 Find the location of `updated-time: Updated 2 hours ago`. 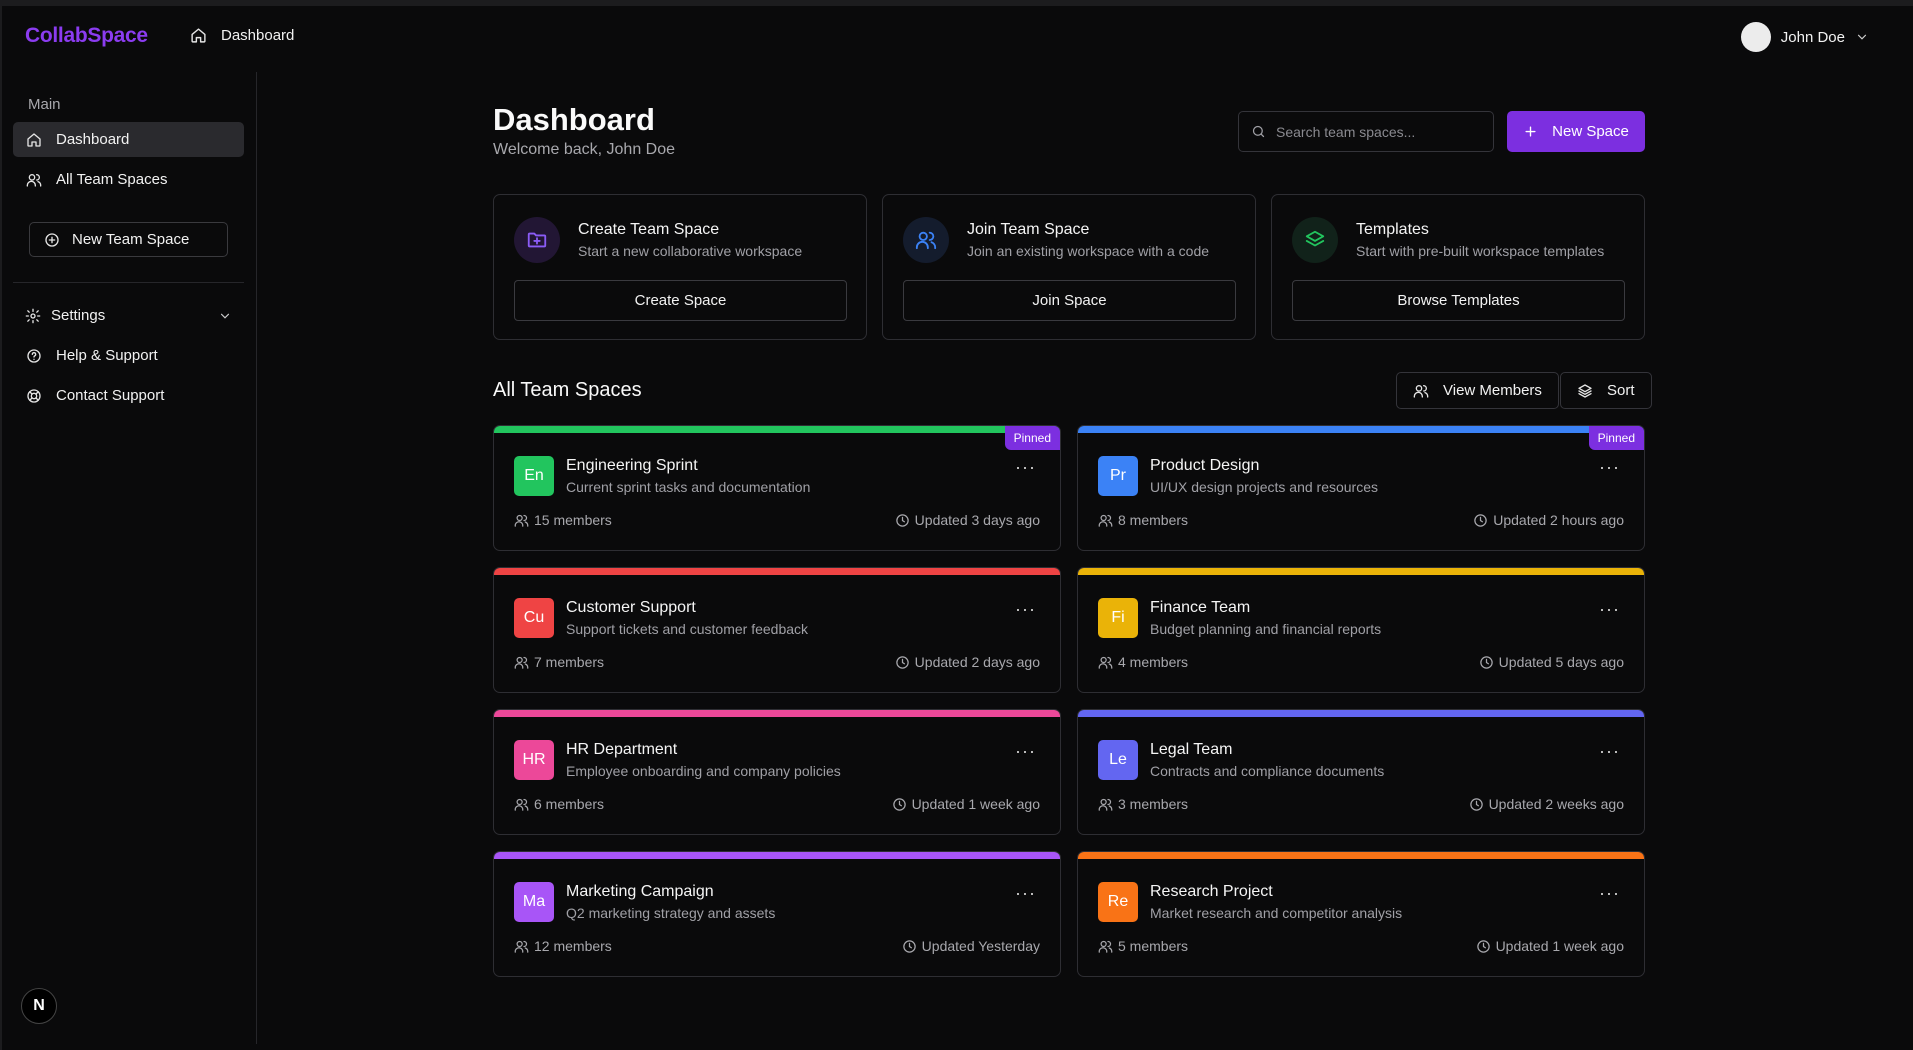

updated-time: Updated 2 hours ago is located at coordinates (1548, 520).